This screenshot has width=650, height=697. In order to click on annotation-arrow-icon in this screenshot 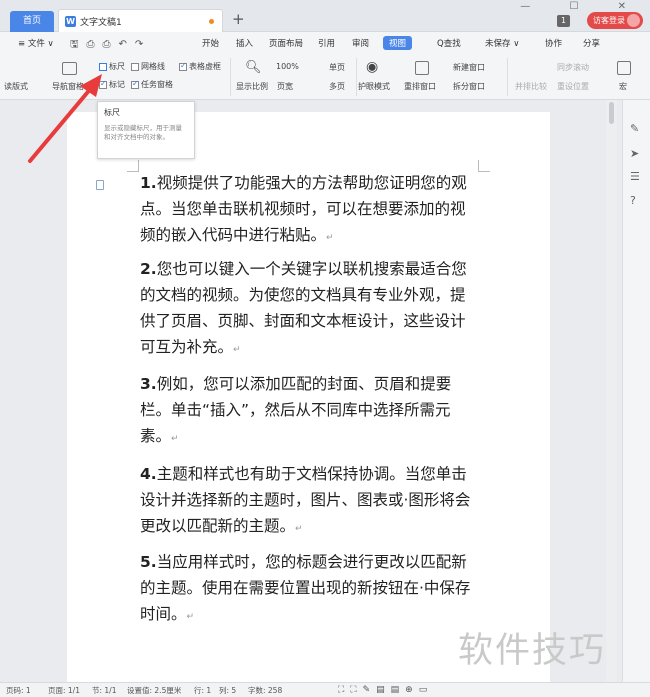, I will do `click(65, 118)`.